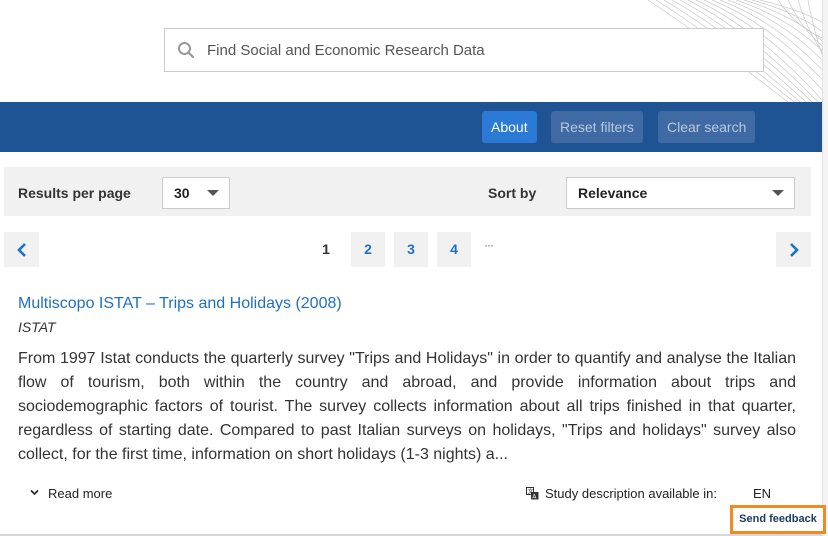  What do you see at coordinates (532, 493) in the screenshot?
I see `translate-icon: 文 A` at bounding box center [532, 493].